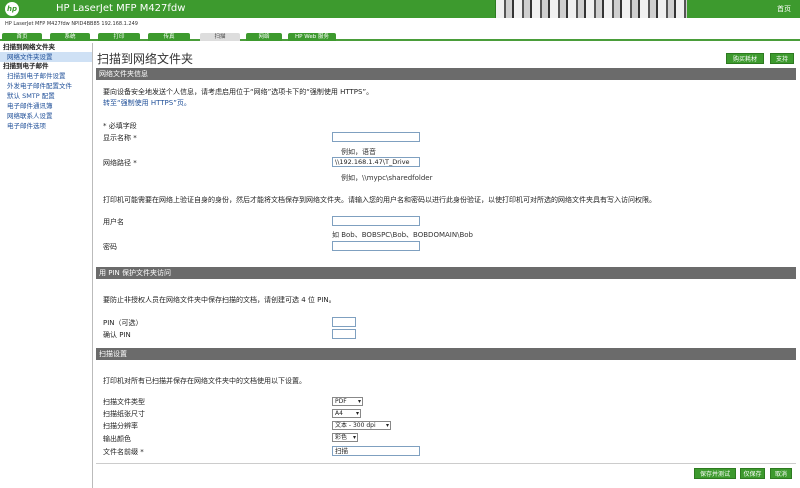 The height and width of the screenshot is (488, 800). What do you see at coordinates (119, 37) in the screenshot?
I see `tab-print: 打印` at bounding box center [119, 37].